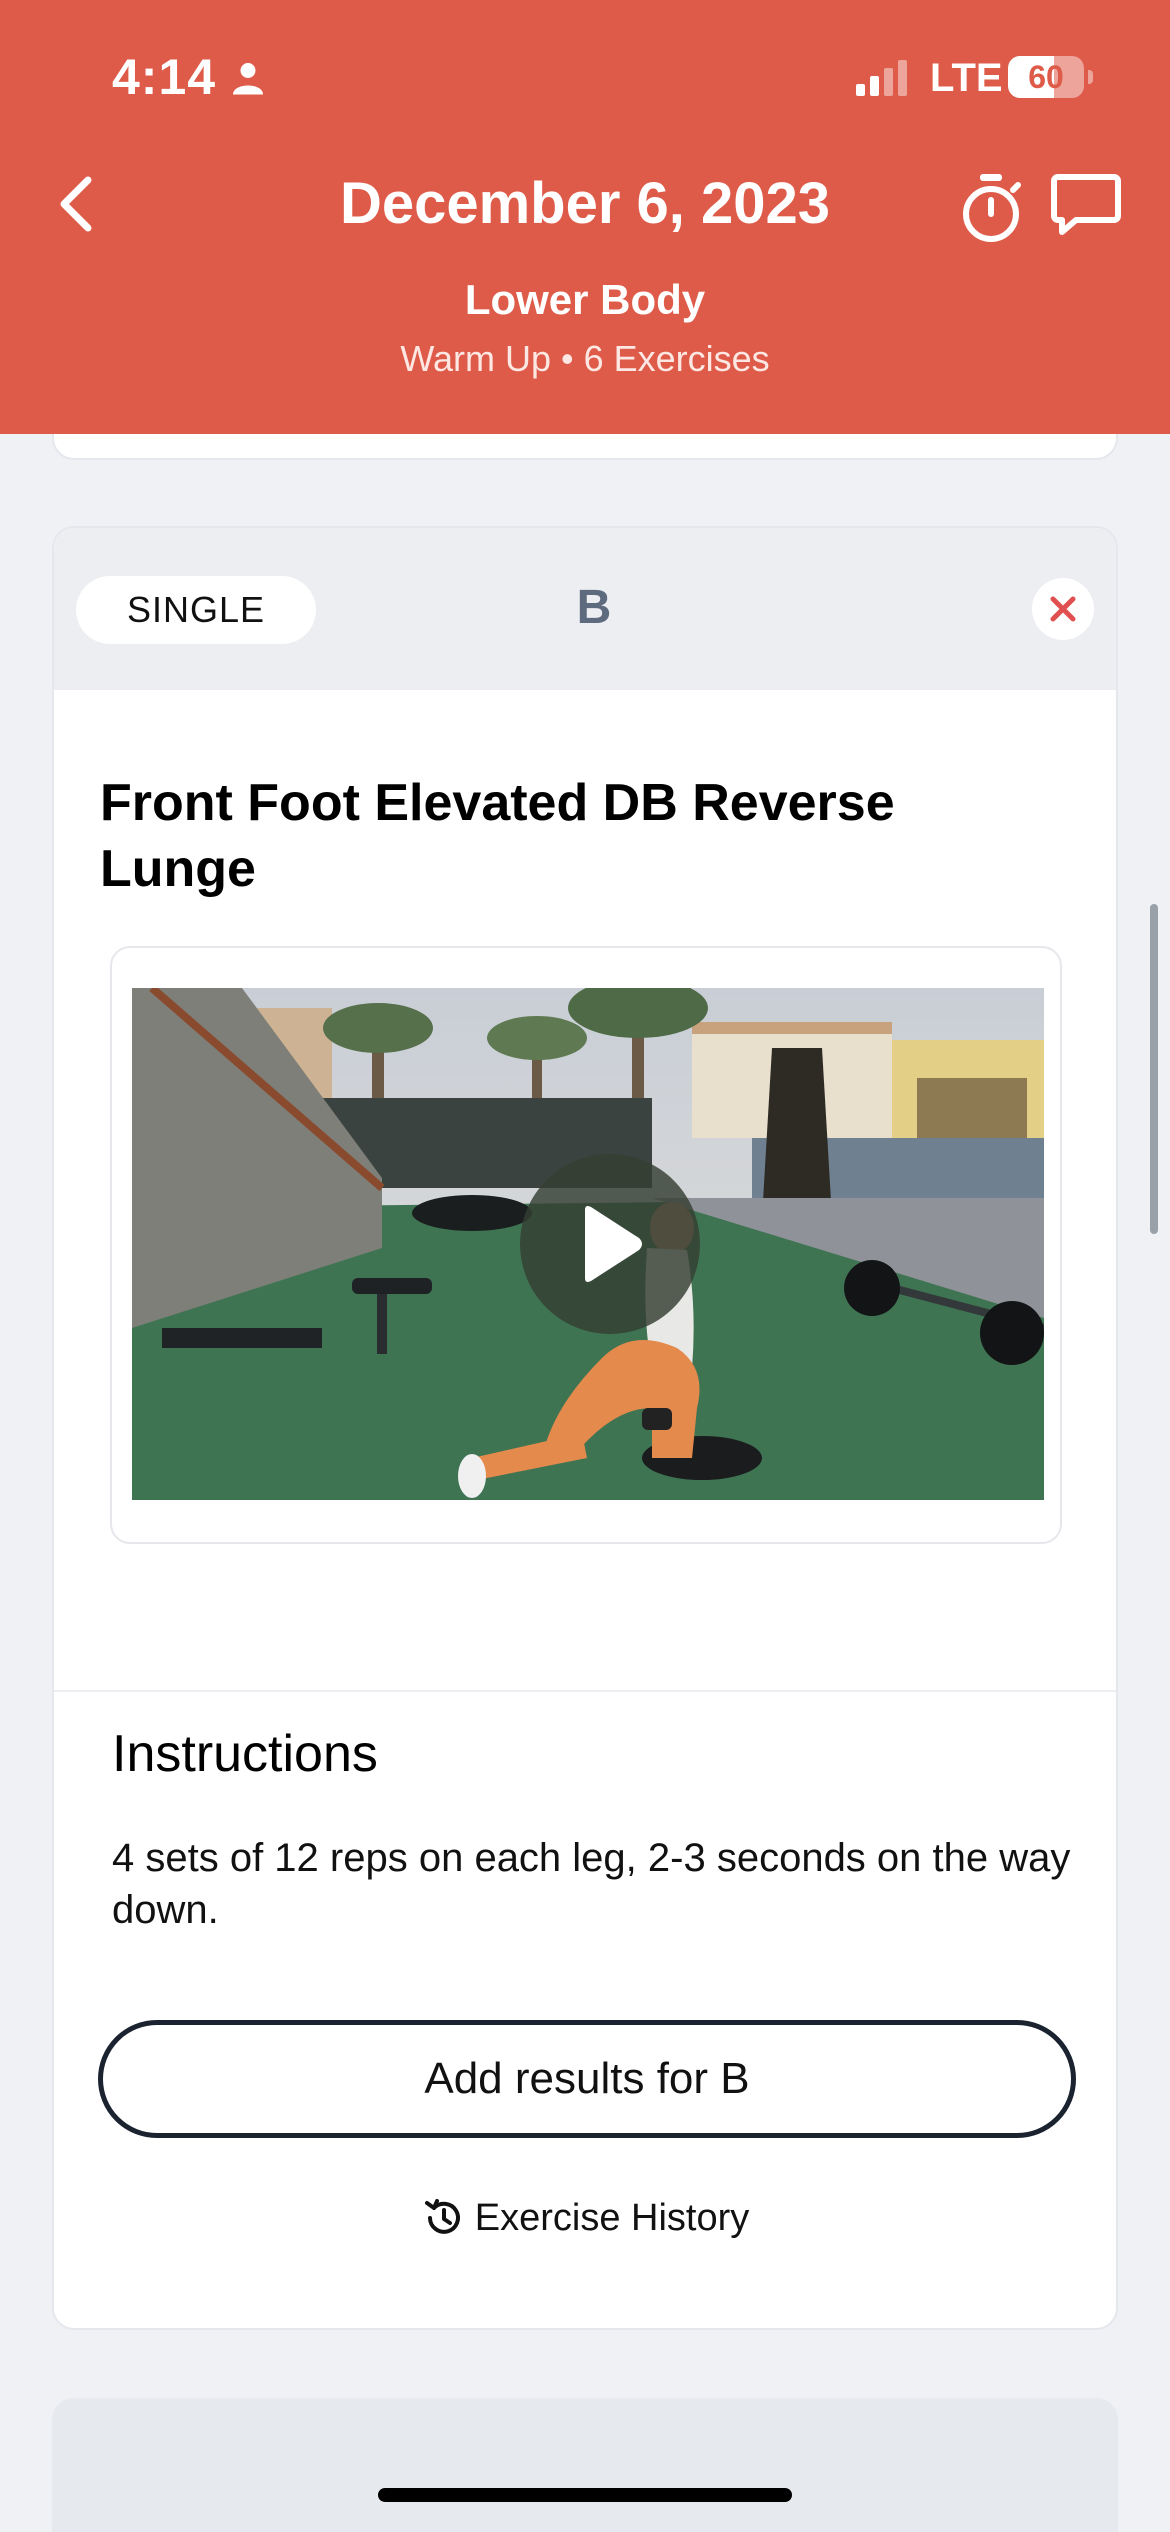  What do you see at coordinates (585, 358) in the screenshot?
I see `workout-subtitle: Warm Up • 6 Exercises` at bounding box center [585, 358].